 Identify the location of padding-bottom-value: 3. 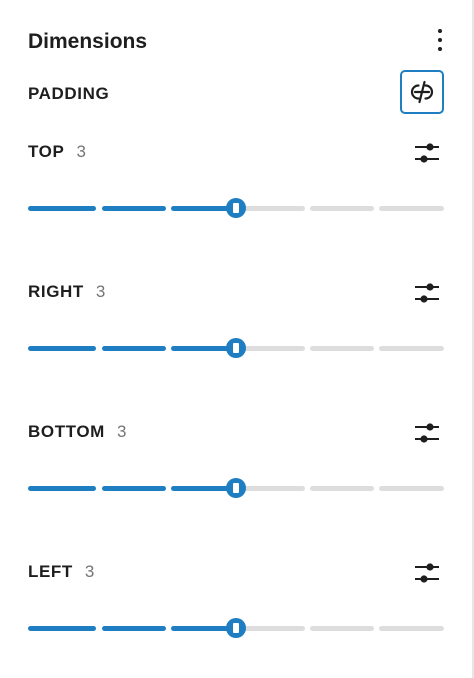
(121, 431).